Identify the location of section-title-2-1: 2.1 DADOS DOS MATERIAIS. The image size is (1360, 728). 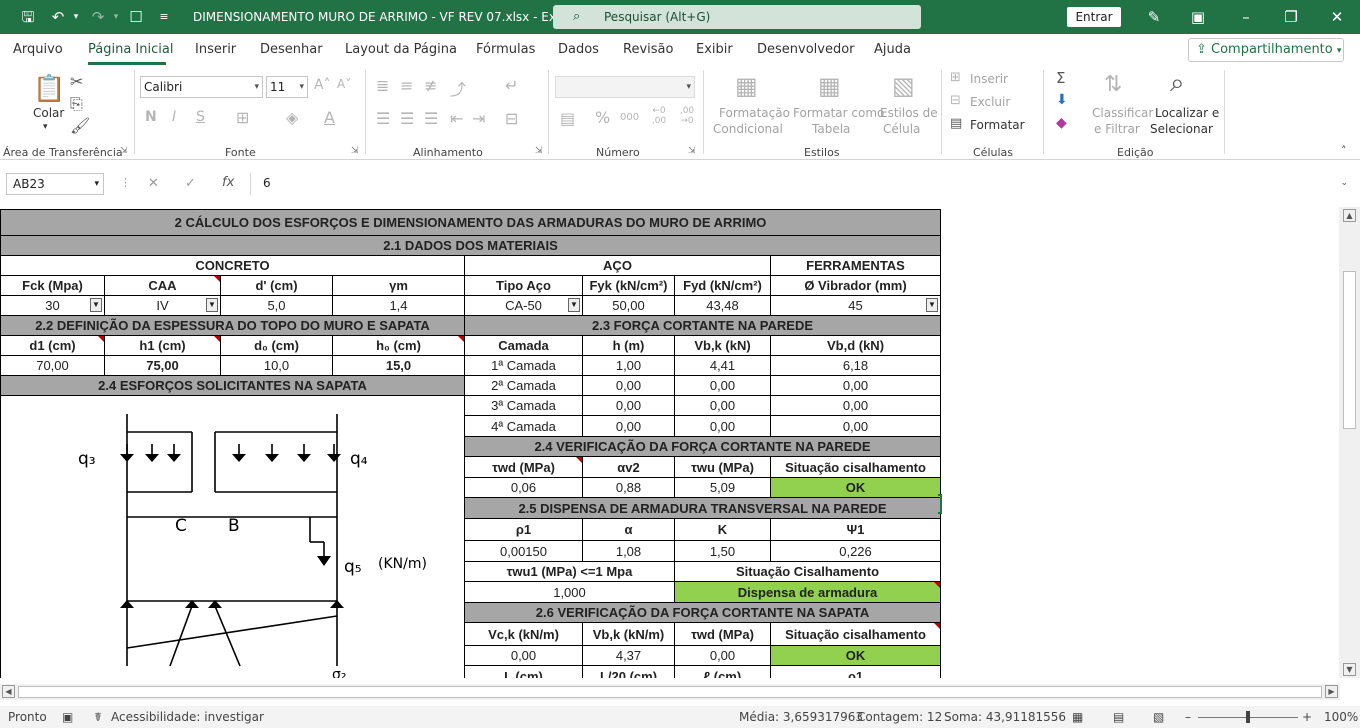
(471, 245).